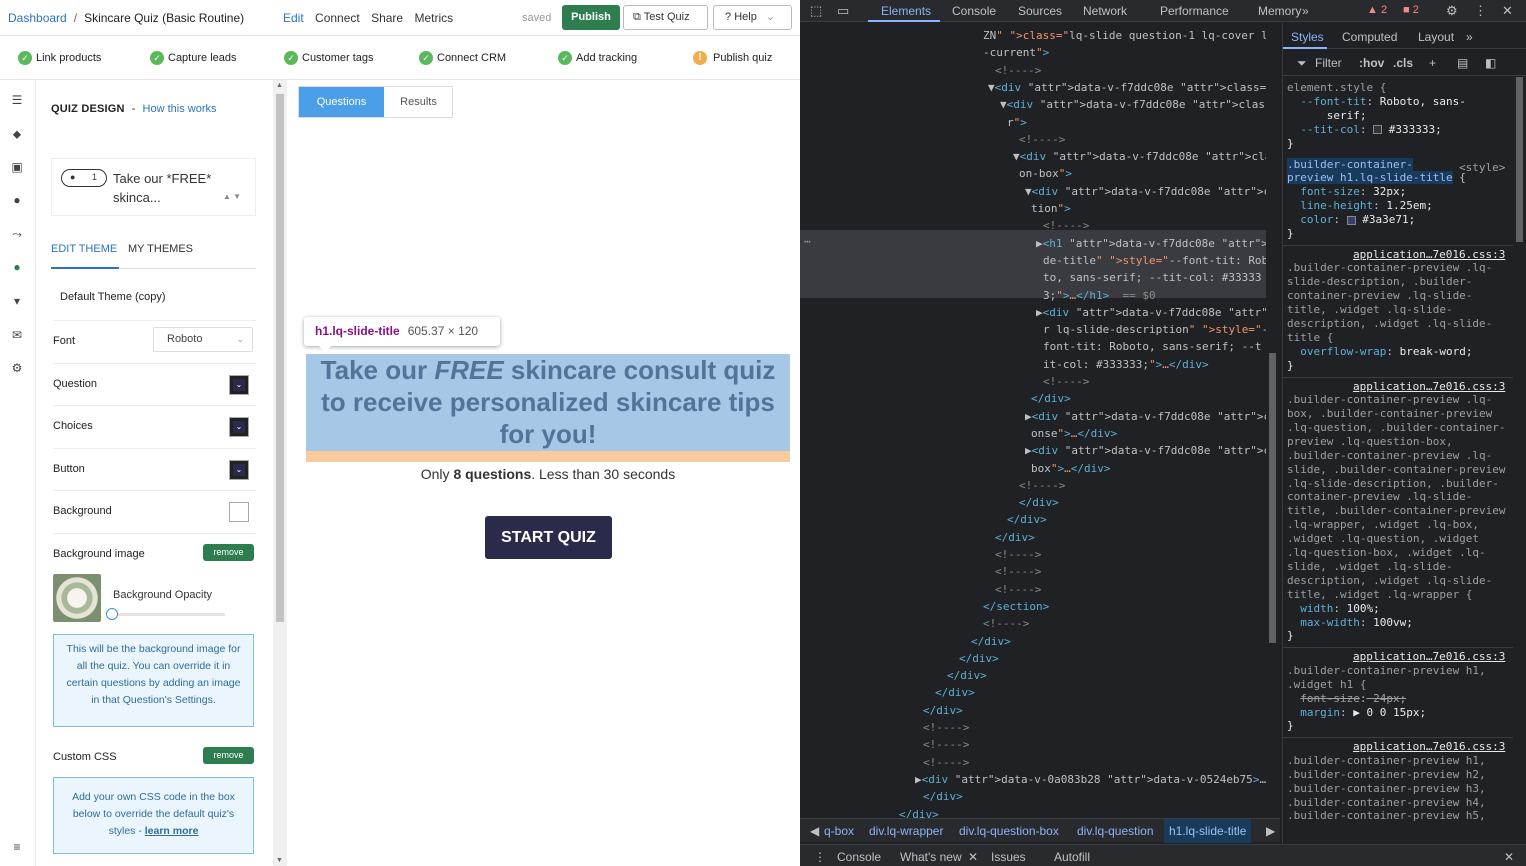 This screenshot has height=866, width=1526. I want to click on crumb-lq-slide-title: h1.lq-slide-title, so click(1208, 831).